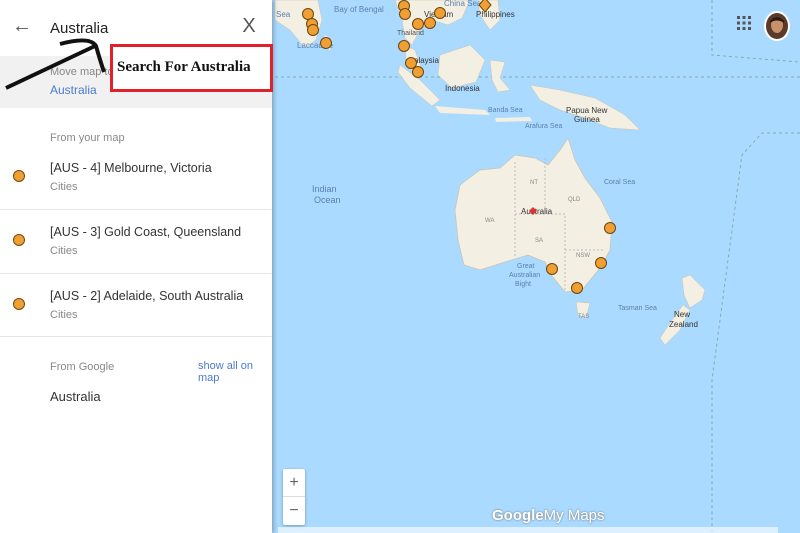  Describe the element at coordinates (682, 314) in the screenshot. I see `map-label-new: New` at that location.